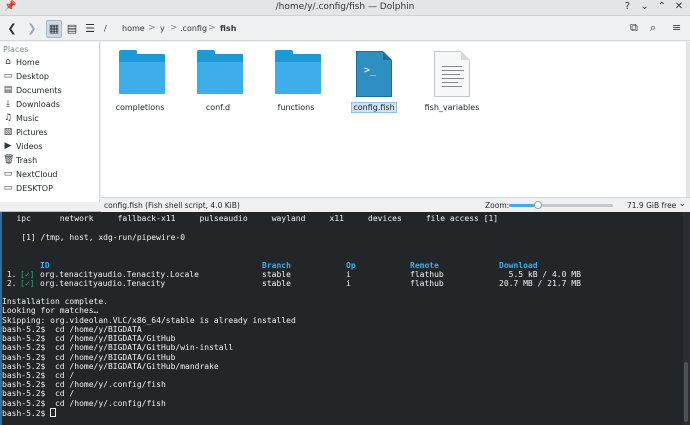  Describe the element at coordinates (540, 274) in the screenshot. I see `download-progress: 5.5 kB / 4.0 MB` at that location.